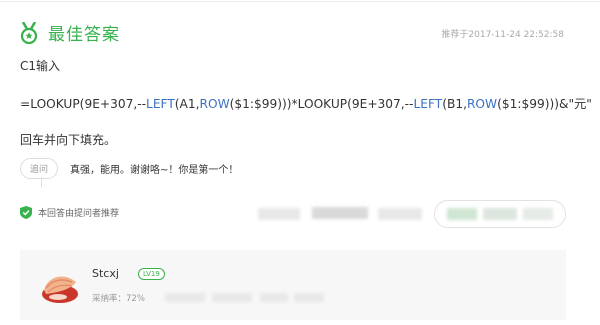 This screenshot has width=600, height=325. Describe the element at coordinates (60, 286) in the screenshot. I see `avatar` at that location.